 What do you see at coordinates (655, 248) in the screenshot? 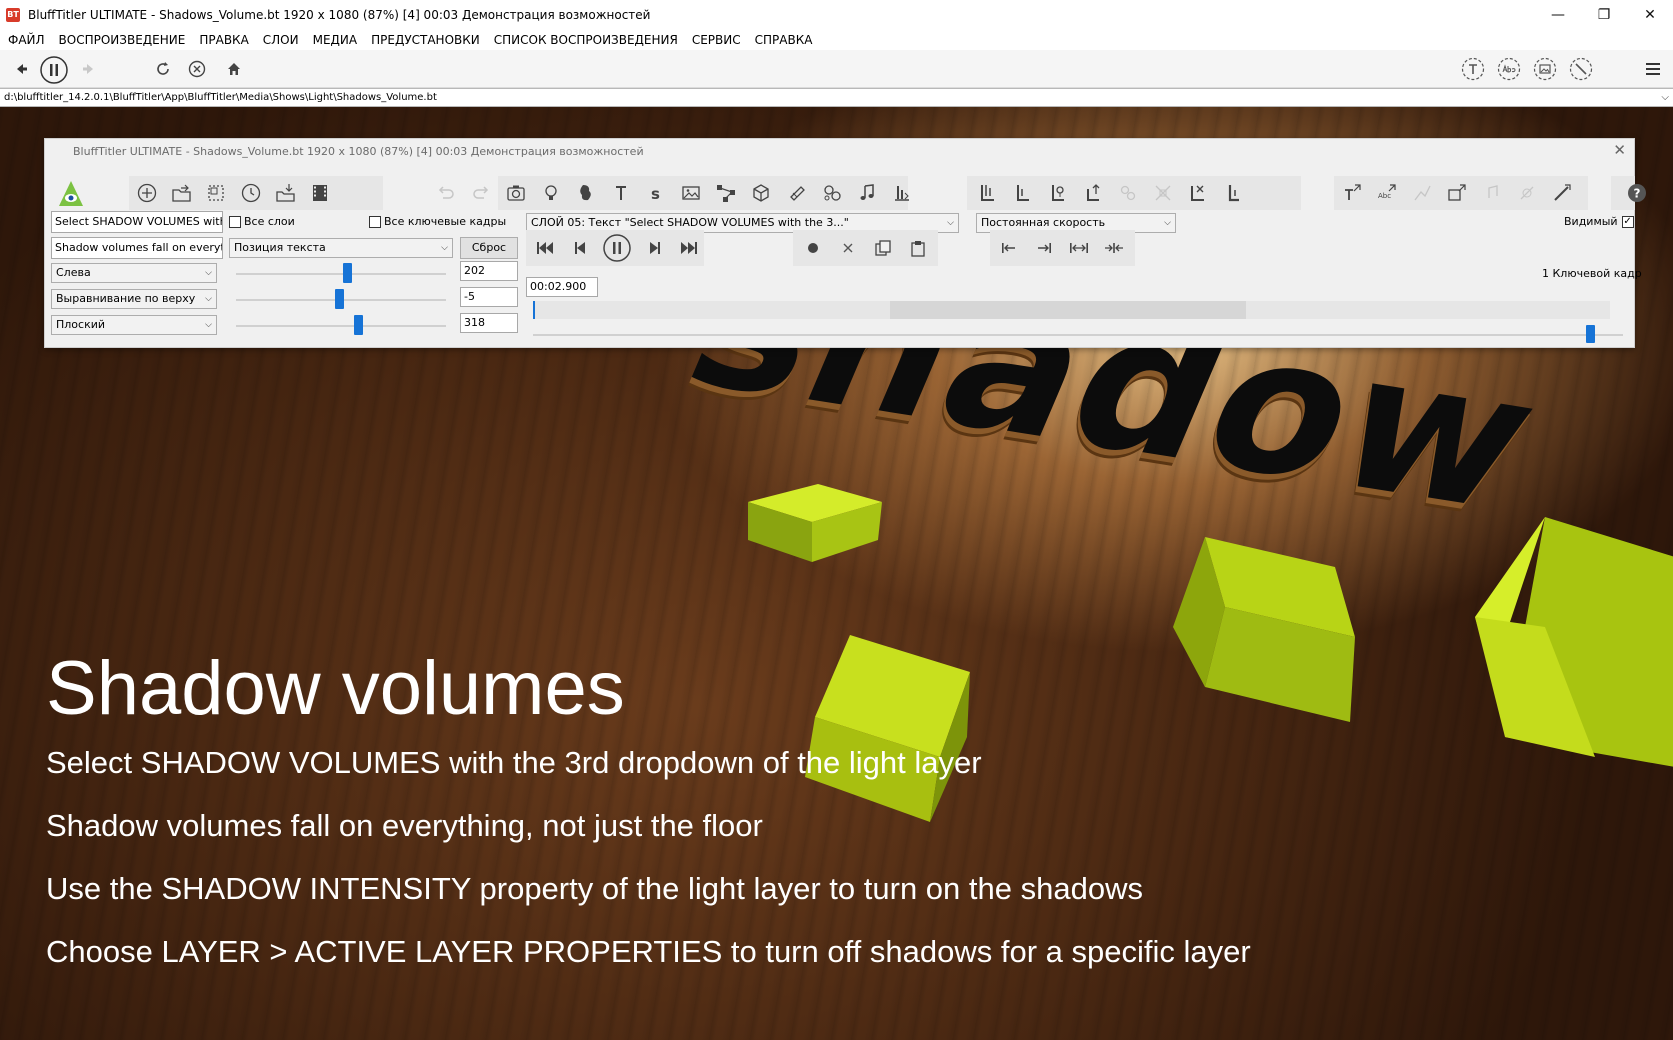
I see `step-forward-icon` at bounding box center [655, 248].